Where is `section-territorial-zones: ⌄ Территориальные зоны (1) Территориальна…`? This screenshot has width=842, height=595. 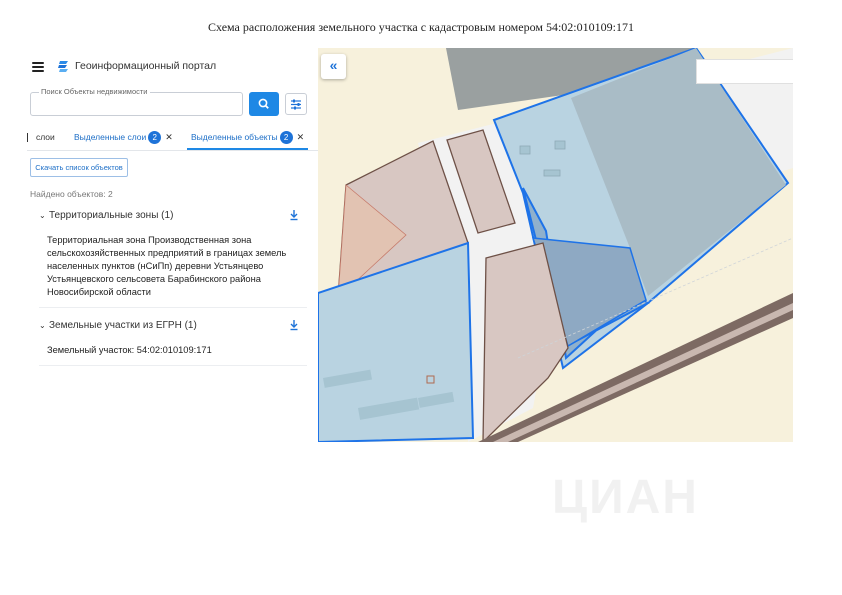
section-territorial-zones: ⌄ Территориальные зоны (1) Территориальна… is located at coordinates (173, 257).